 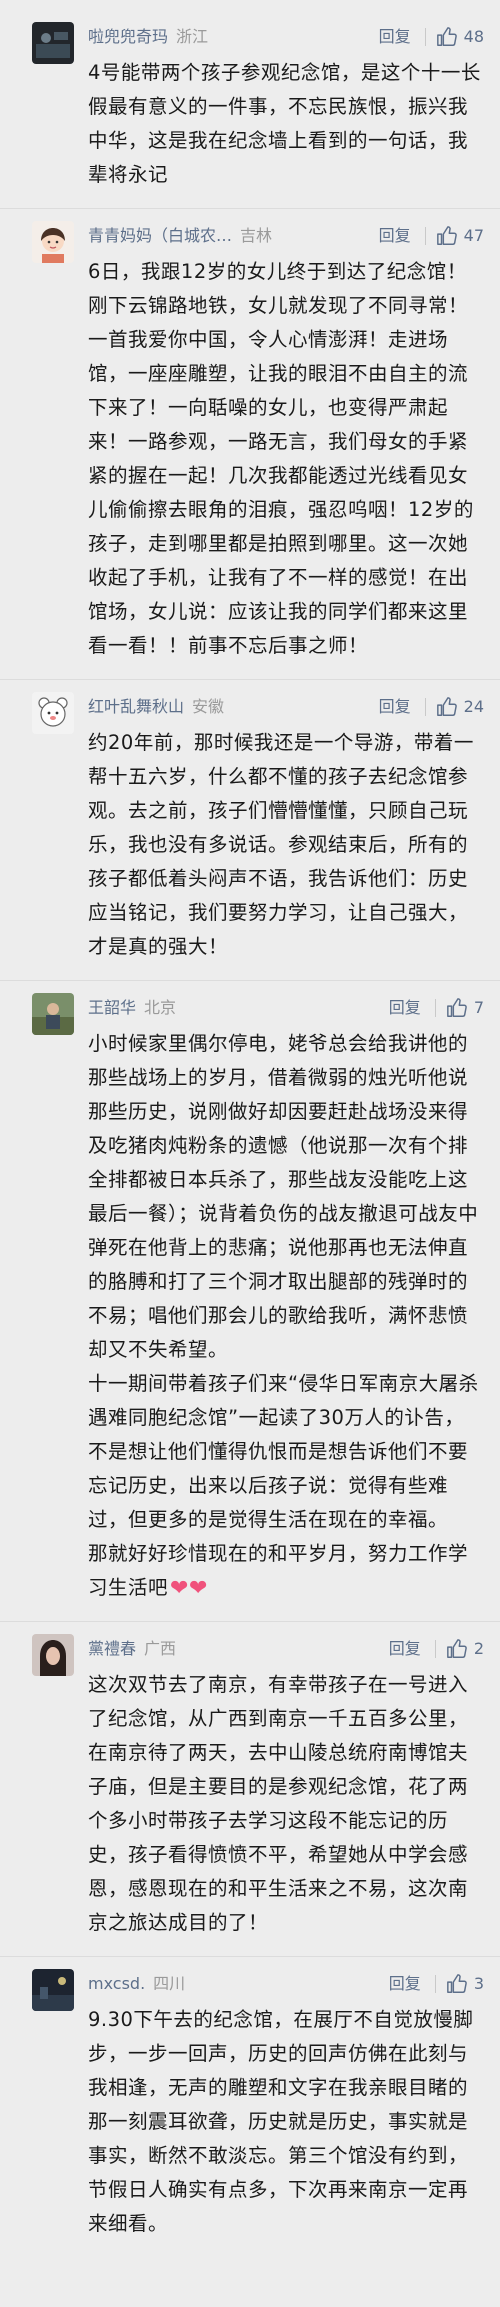 What do you see at coordinates (473, 36) in the screenshot?
I see `like-count: 48` at bounding box center [473, 36].